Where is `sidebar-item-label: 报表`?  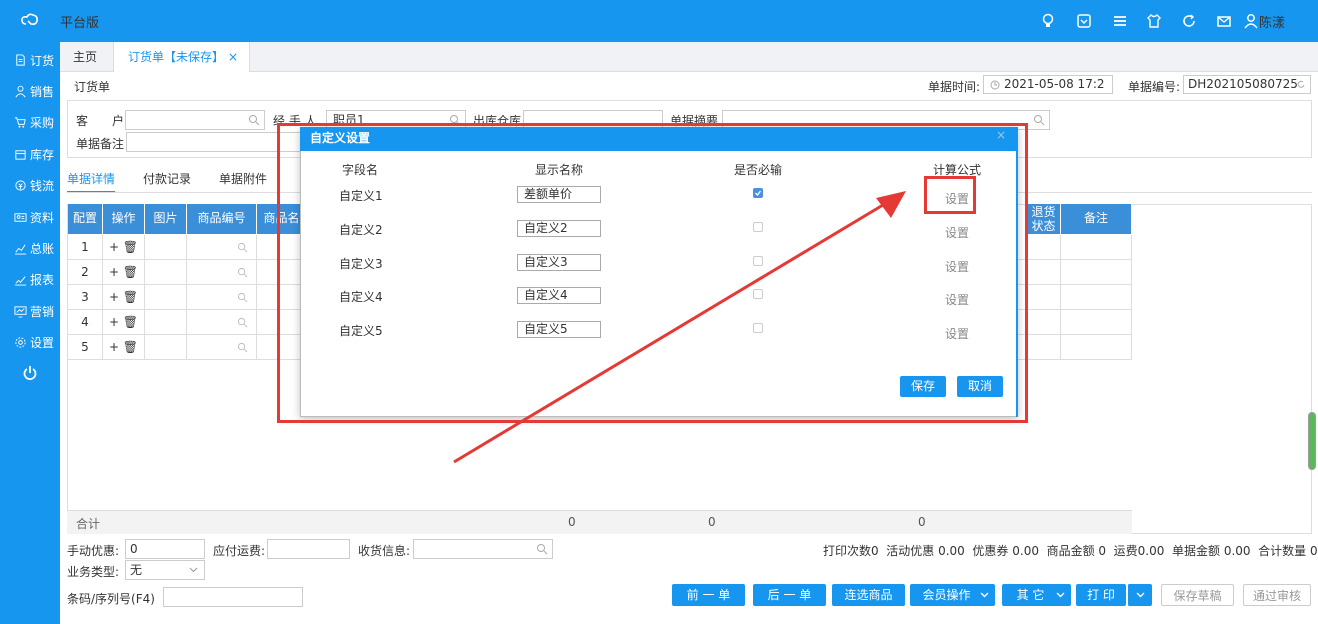
sidebar-item-label: 报表 is located at coordinates (42, 279).